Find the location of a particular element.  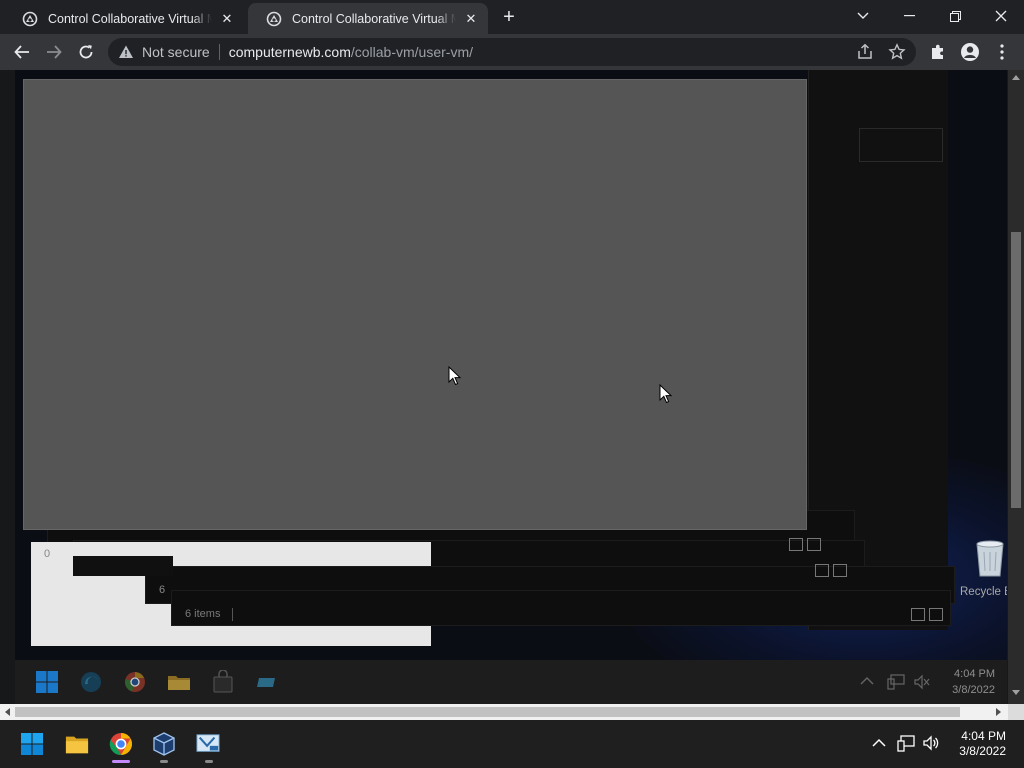

scroll-down-arrow-icon is located at coordinates (1016, 693).